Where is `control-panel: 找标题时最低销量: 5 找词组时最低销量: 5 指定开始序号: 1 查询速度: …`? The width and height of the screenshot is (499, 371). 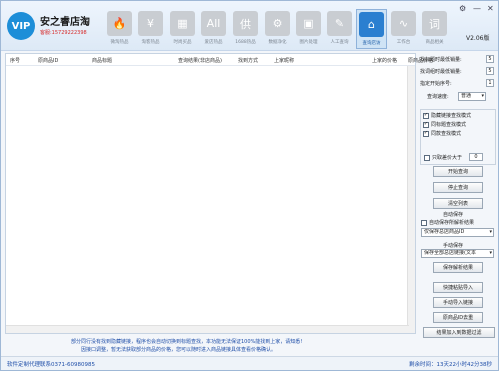 control-panel: 找标题时最低销量: 5 找词组时最低销量: 5 指定开始序号: 1 查询速度: … is located at coordinates (457, 195).